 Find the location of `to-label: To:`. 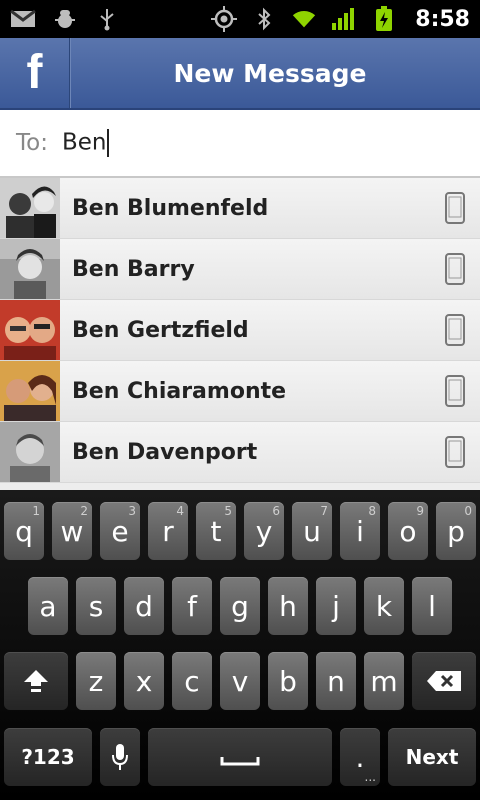

to-label: To: is located at coordinates (32, 143).